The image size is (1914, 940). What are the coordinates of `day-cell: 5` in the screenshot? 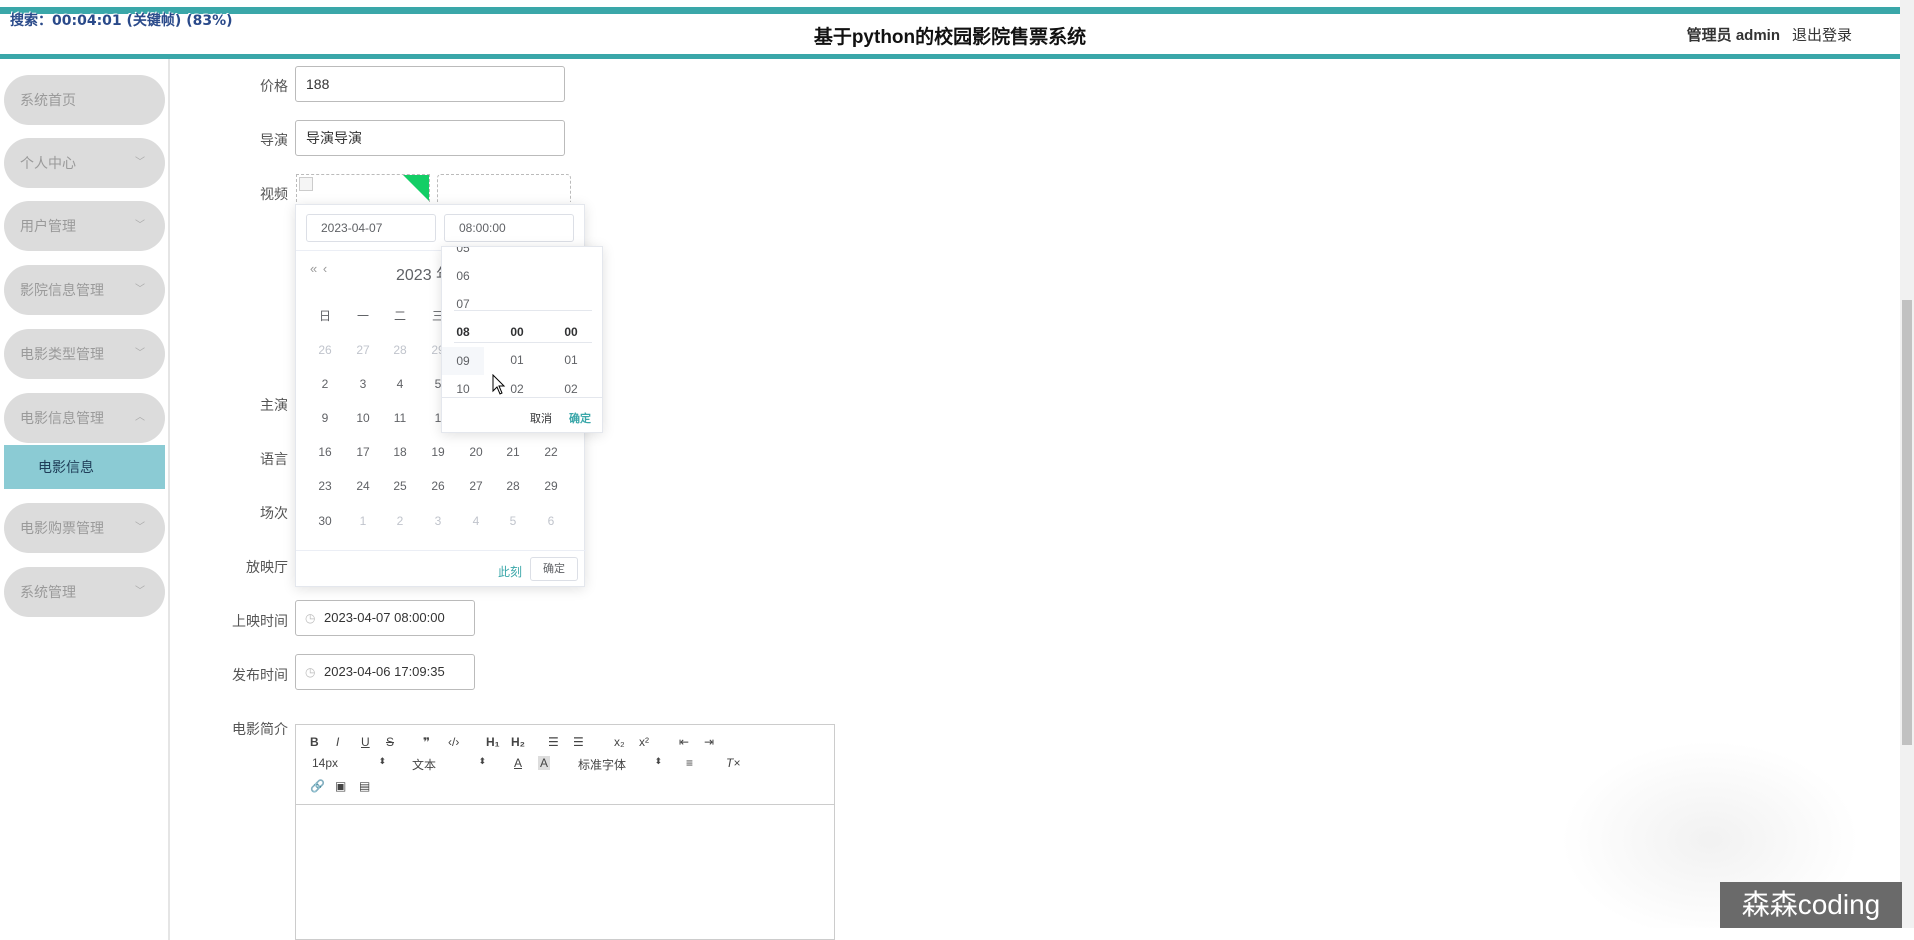 It's located at (513, 521).